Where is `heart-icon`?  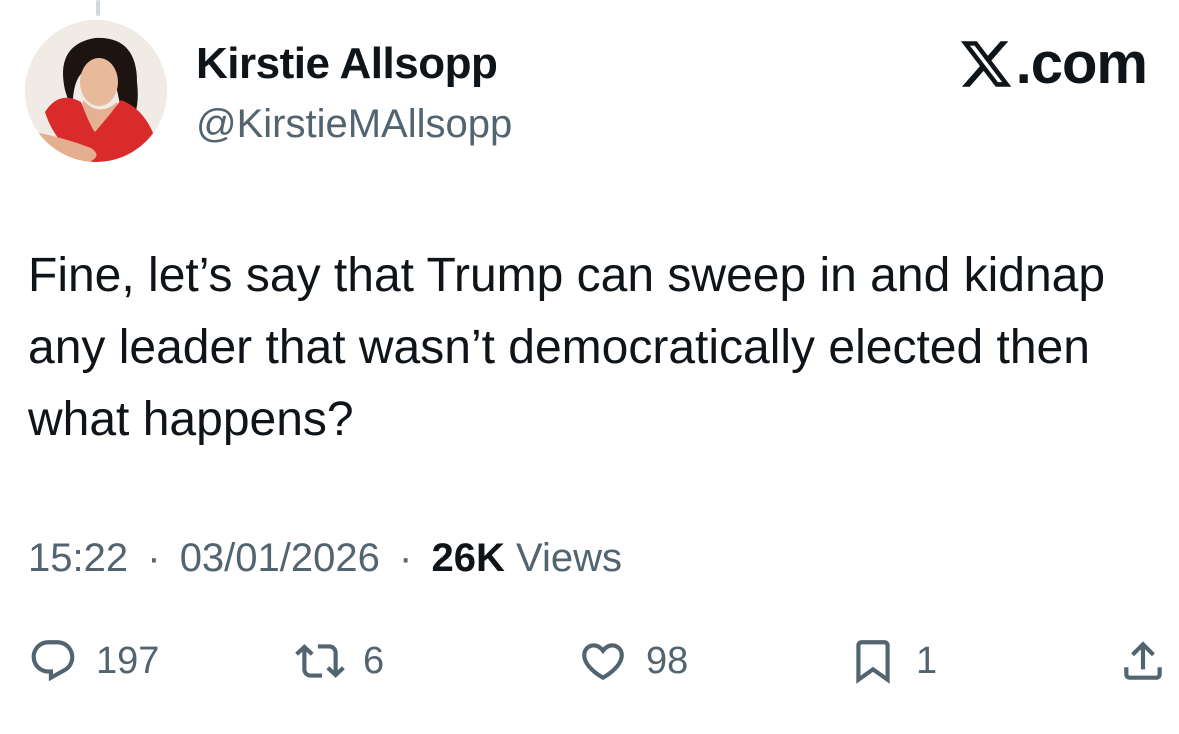 heart-icon is located at coordinates (603, 662).